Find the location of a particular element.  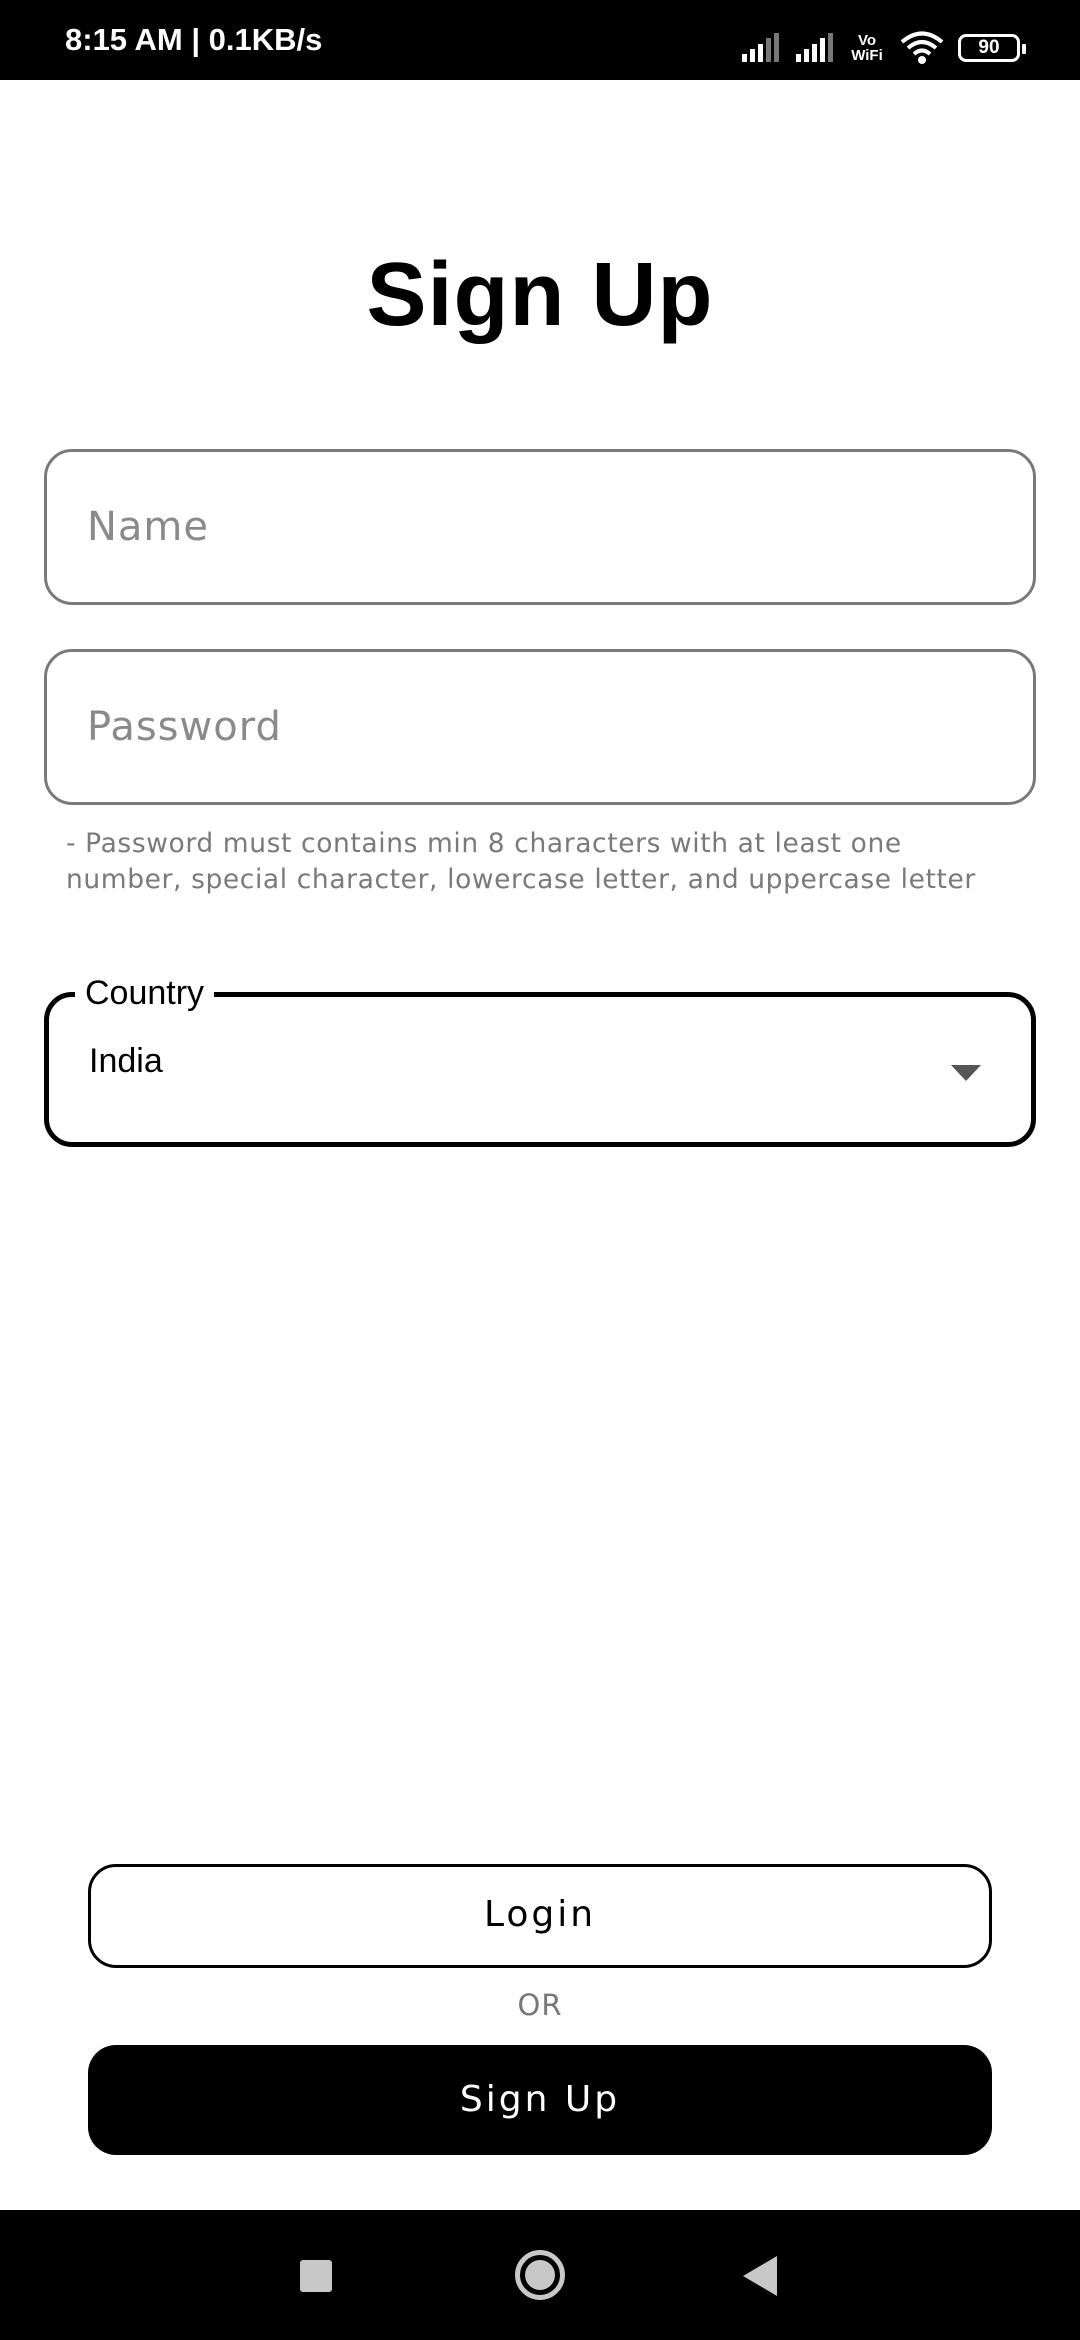

status-bar: 8:15 AM | 0.1KB/s Vo WiFi 90 is located at coordinates (540, 40).